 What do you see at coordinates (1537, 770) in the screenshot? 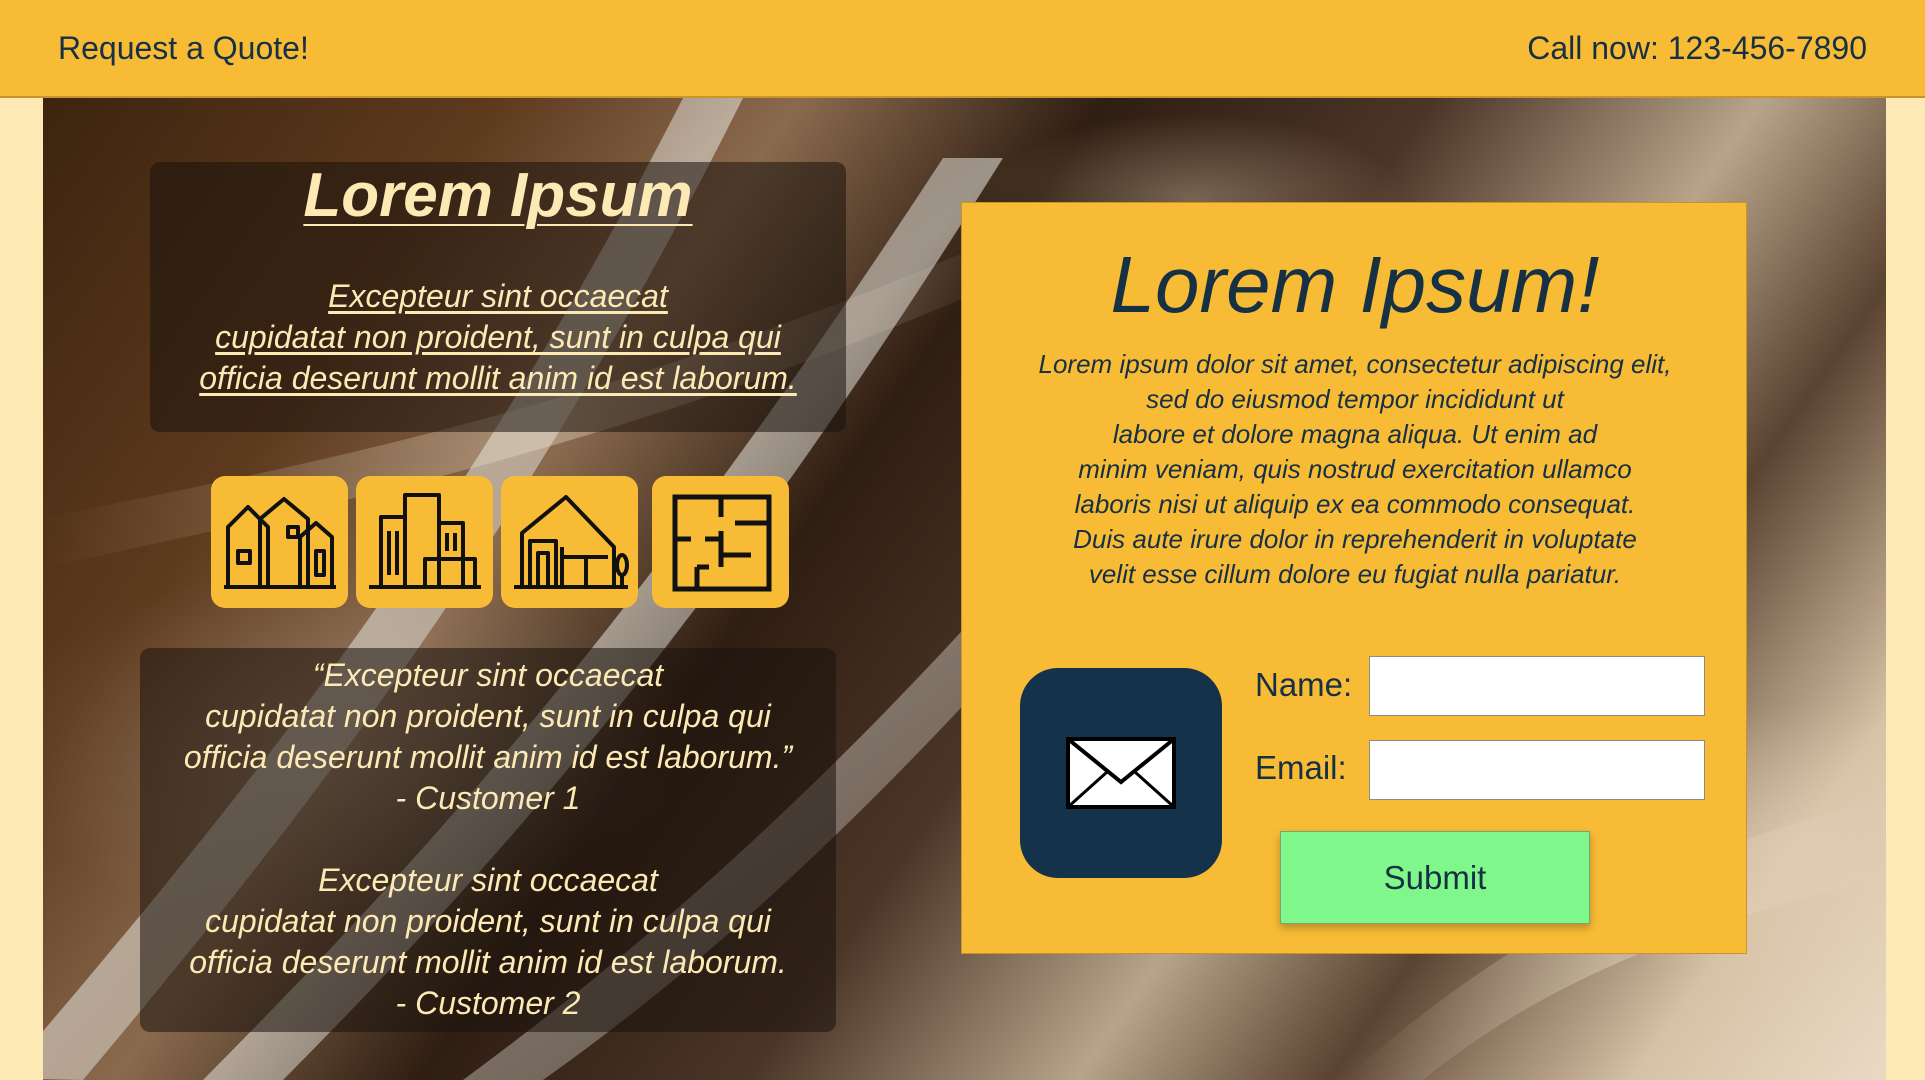
I see `email-input` at bounding box center [1537, 770].